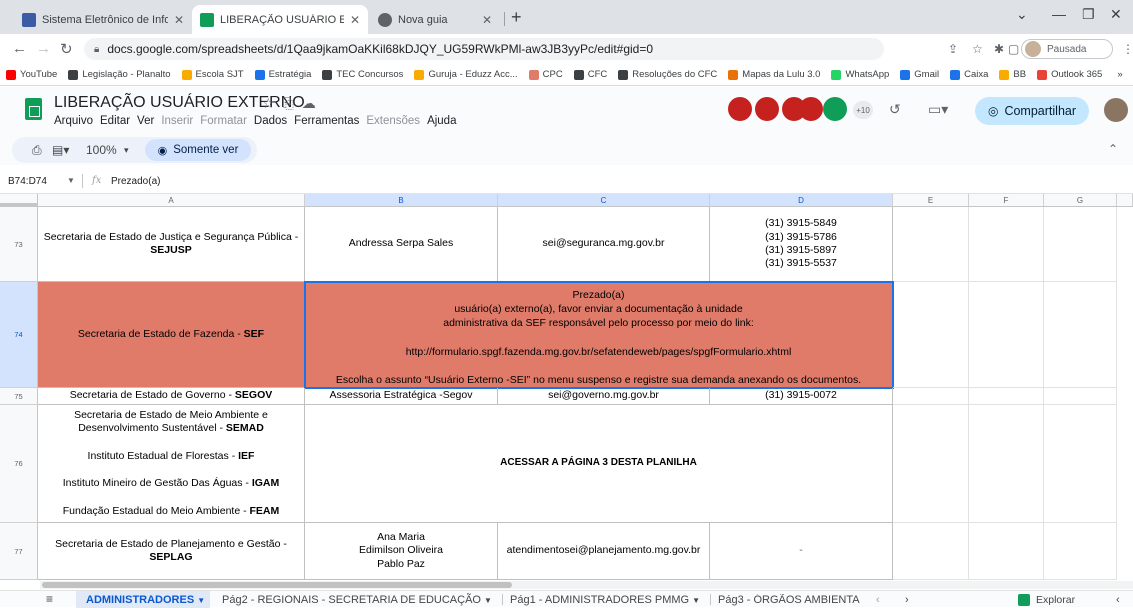 The height and width of the screenshot is (608, 1133). Describe the element at coordinates (895, 109) in the screenshot. I see `history-icon: ↺` at that location.